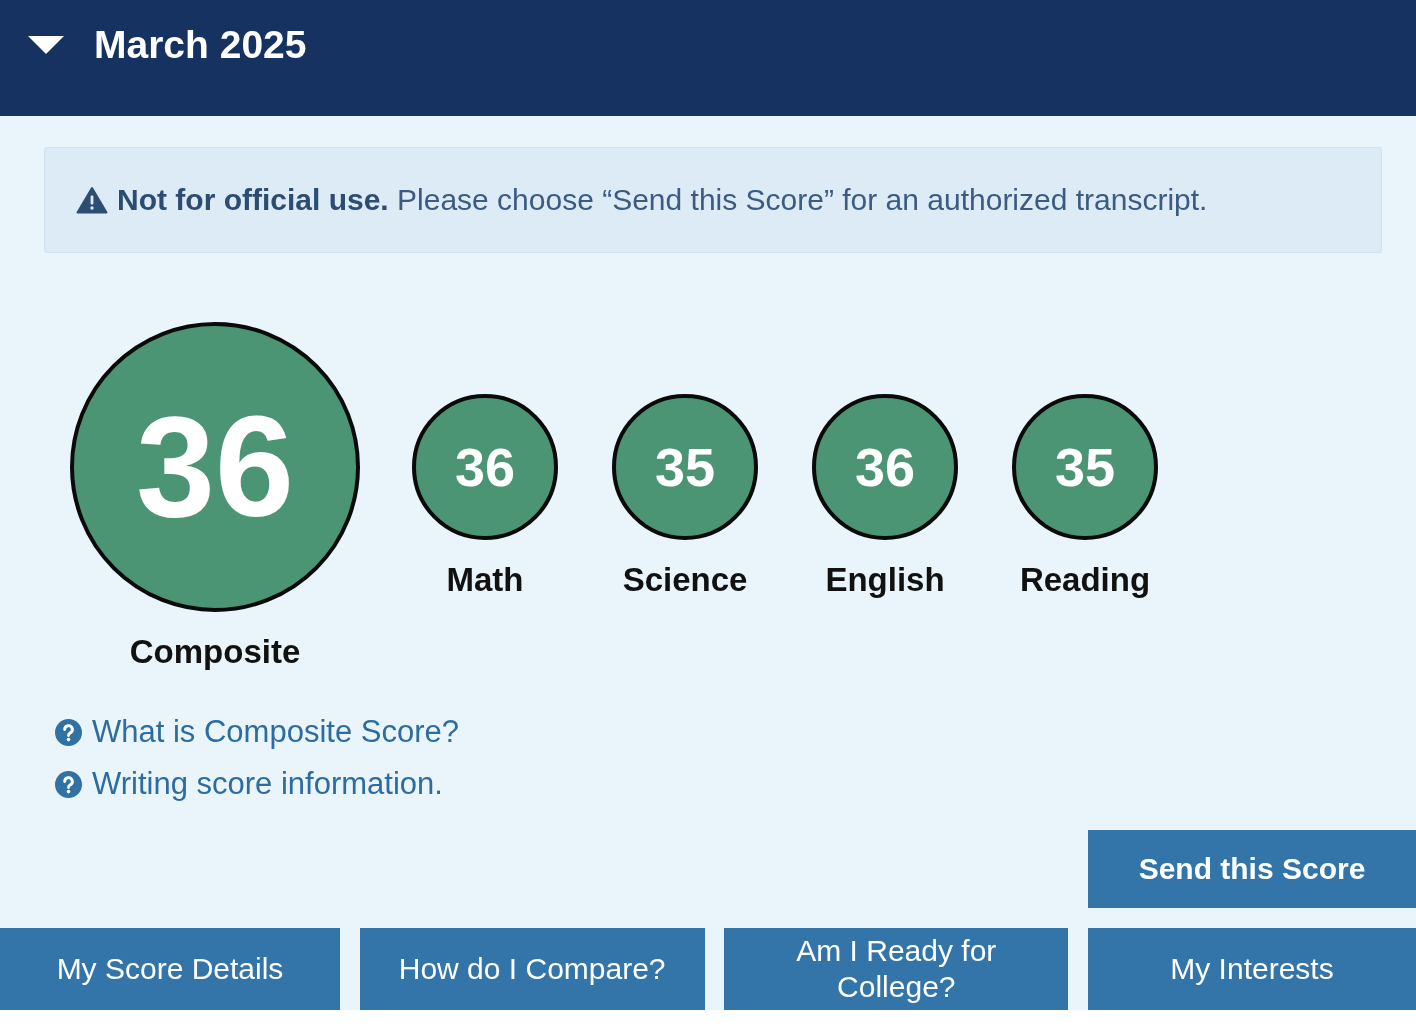  What do you see at coordinates (896, 969) in the screenshot?
I see `nav-button: Am I Ready for College?` at bounding box center [896, 969].